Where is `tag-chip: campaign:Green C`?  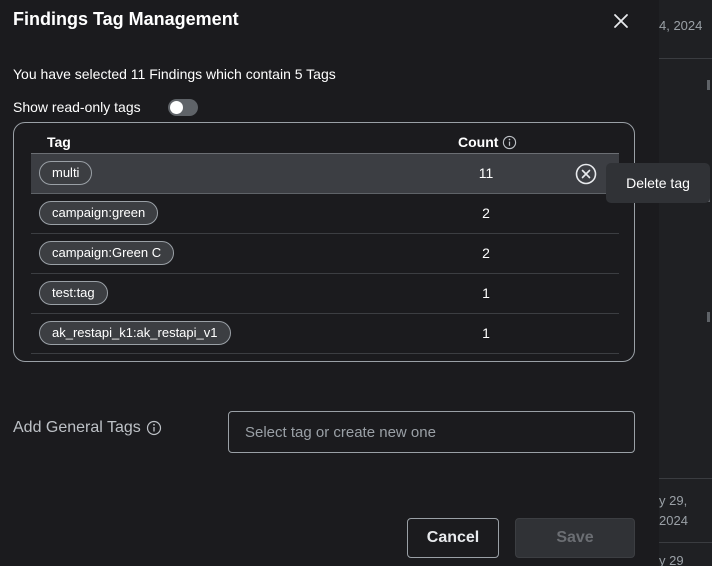
tag-chip: campaign:Green C is located at coordinates (107, 253).